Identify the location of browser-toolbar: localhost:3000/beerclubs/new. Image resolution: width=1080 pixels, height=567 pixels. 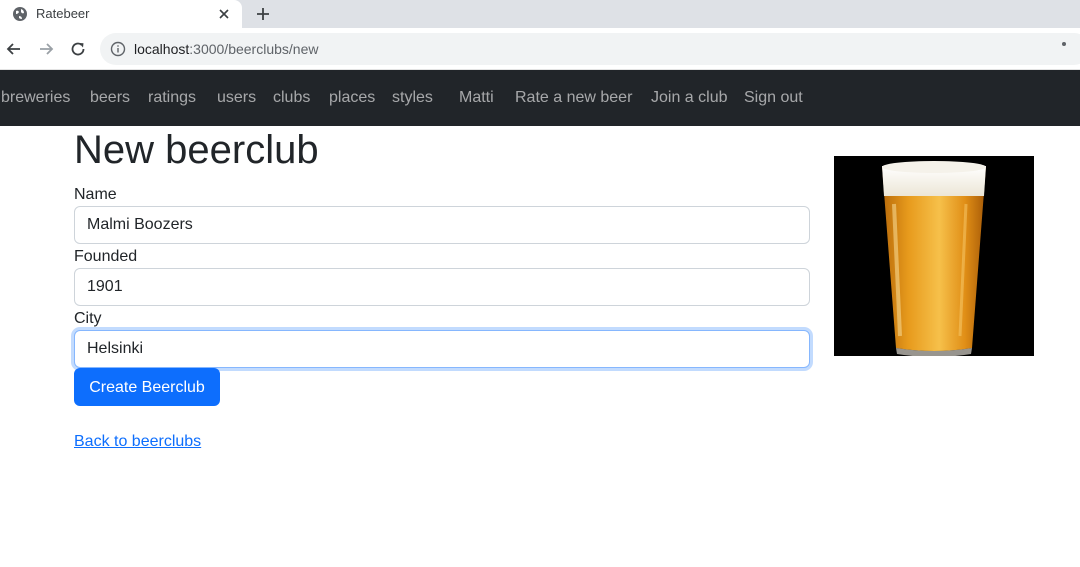
(540, 49).